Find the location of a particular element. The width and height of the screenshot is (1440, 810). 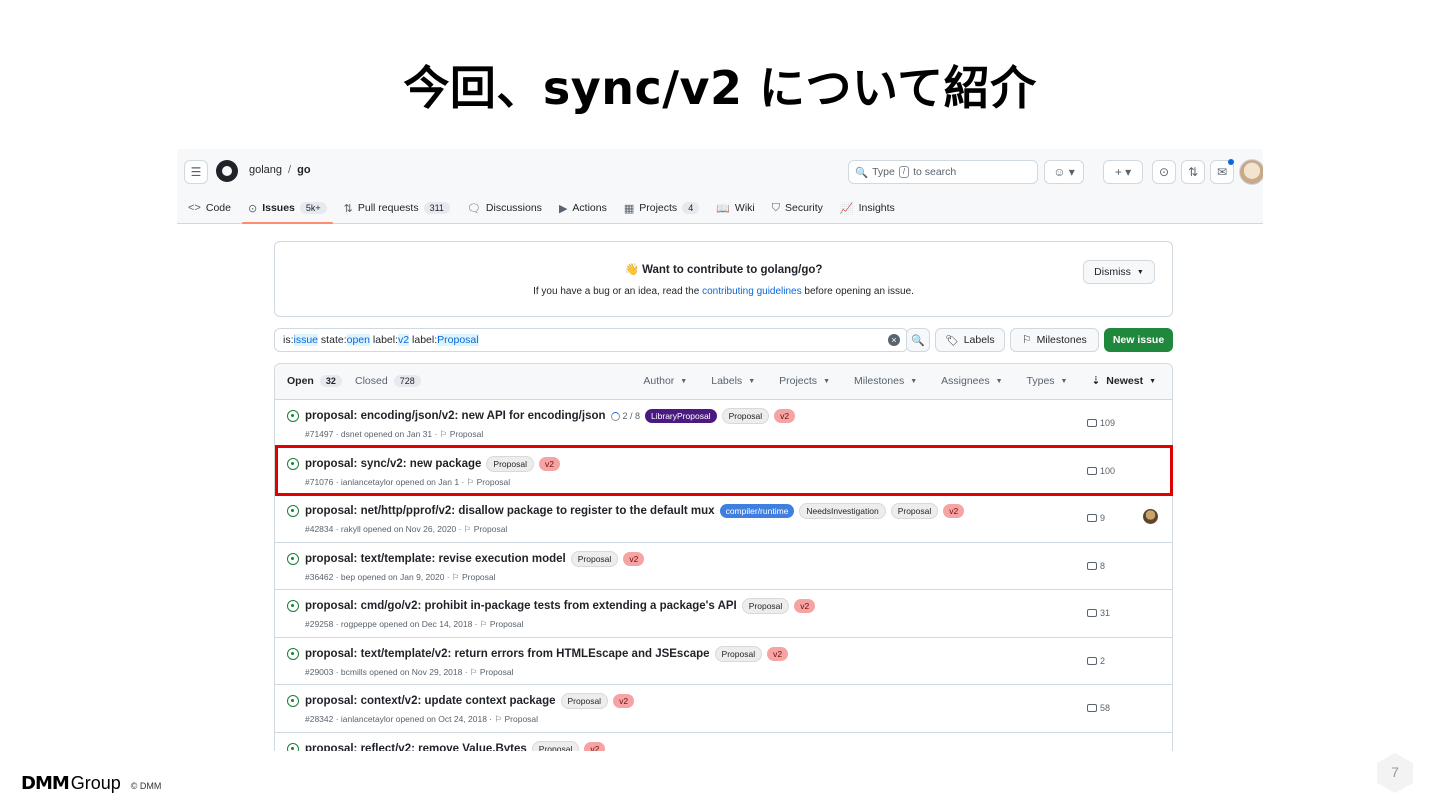

filter-labels: Labels ▼ is located at coordinates (733, 381).